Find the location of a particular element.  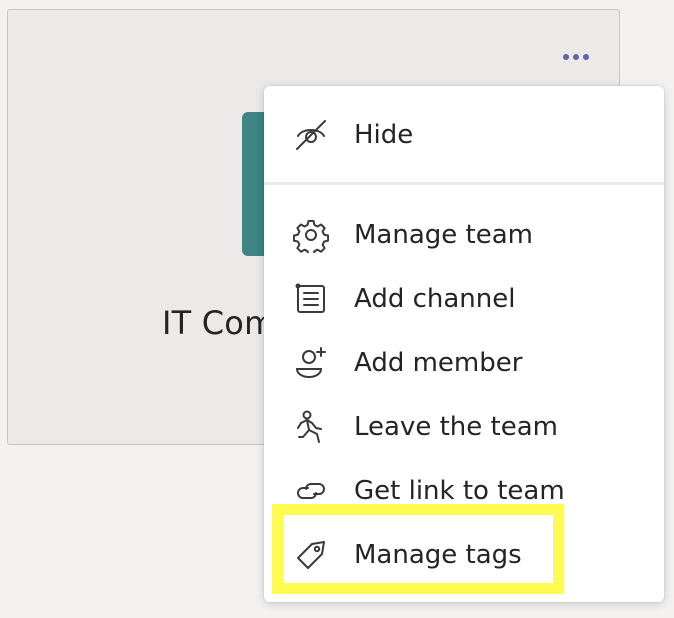

gear-icon is located at coordinates (311, 235).